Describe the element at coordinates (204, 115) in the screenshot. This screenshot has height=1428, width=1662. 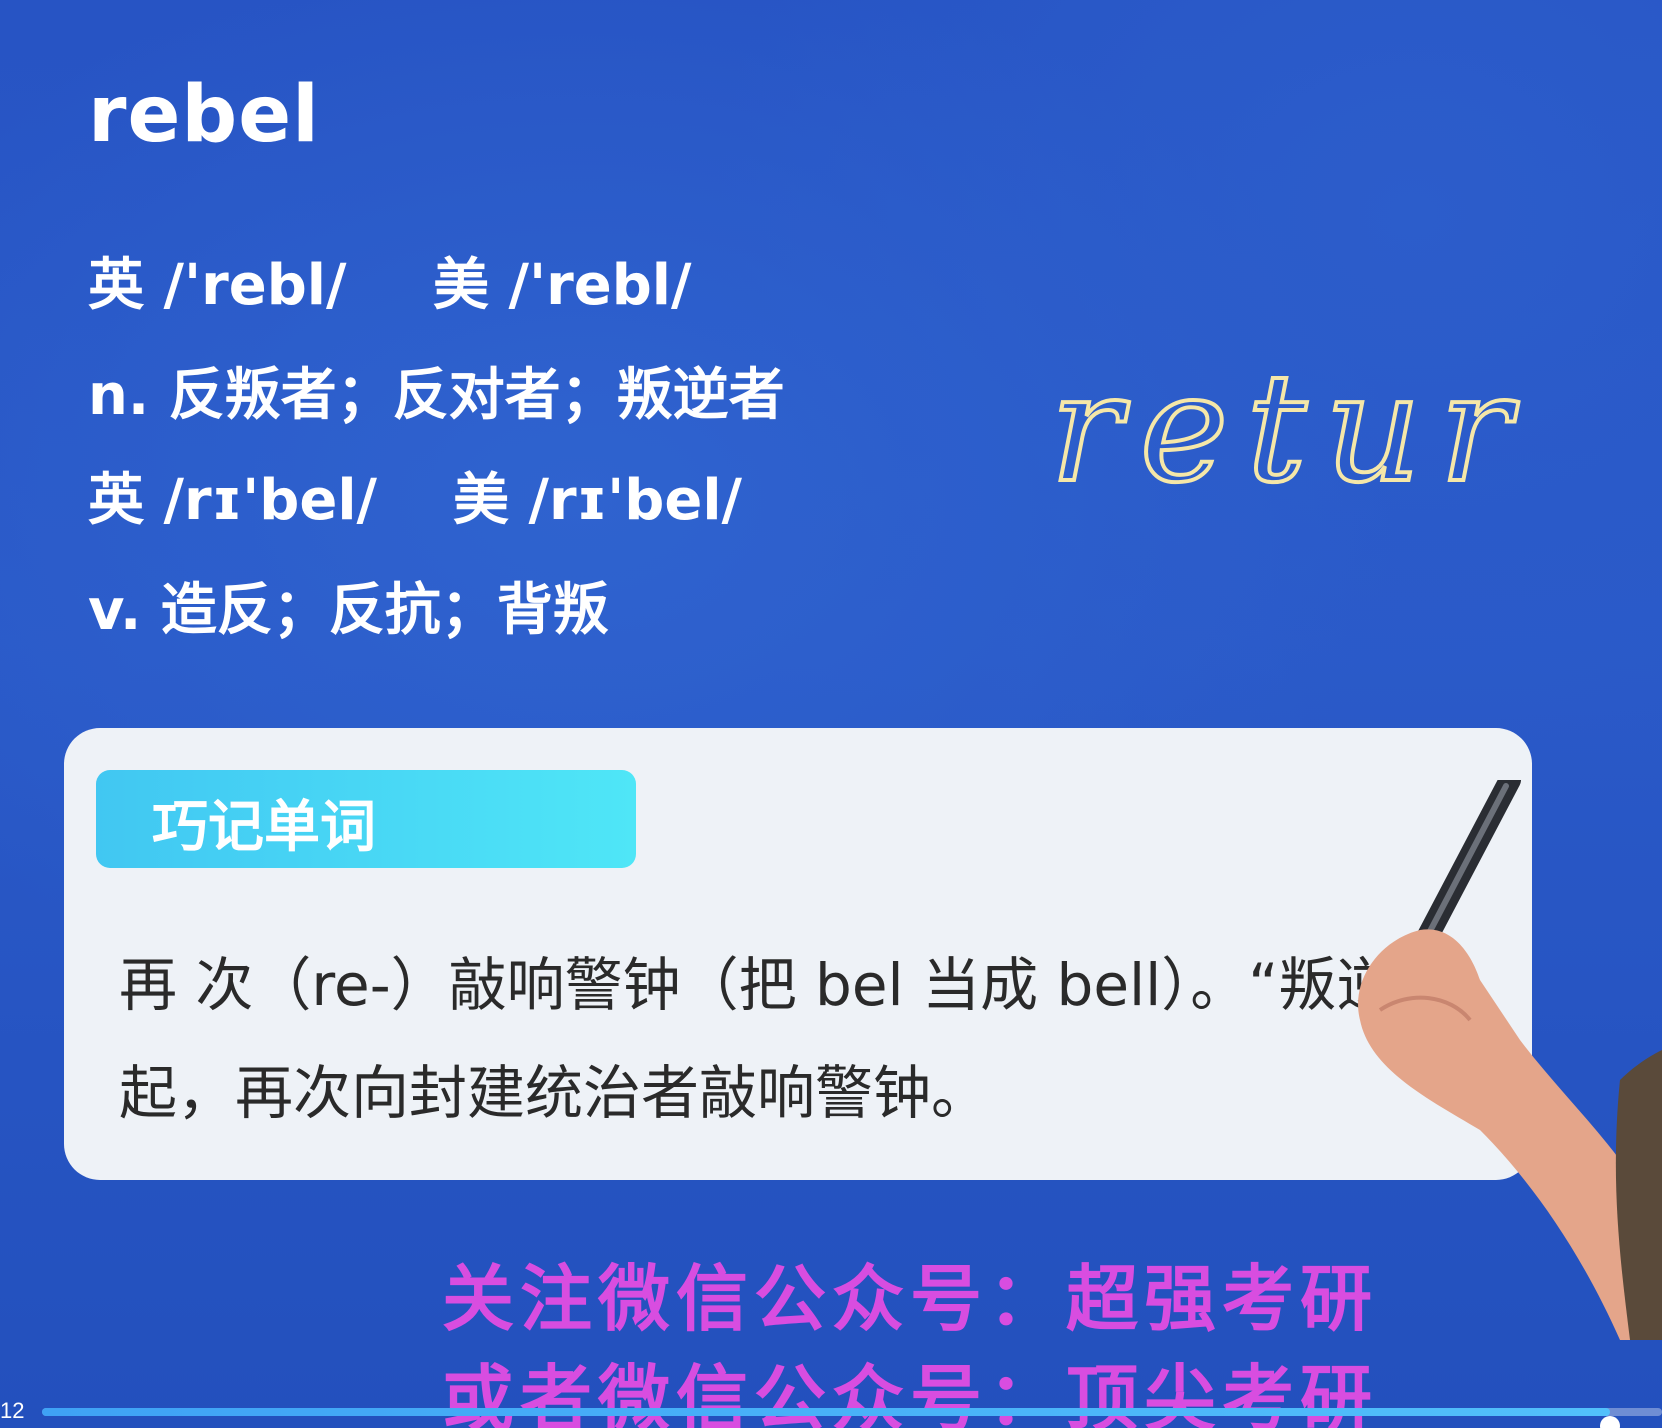
I see `headword: rebel` at that location.